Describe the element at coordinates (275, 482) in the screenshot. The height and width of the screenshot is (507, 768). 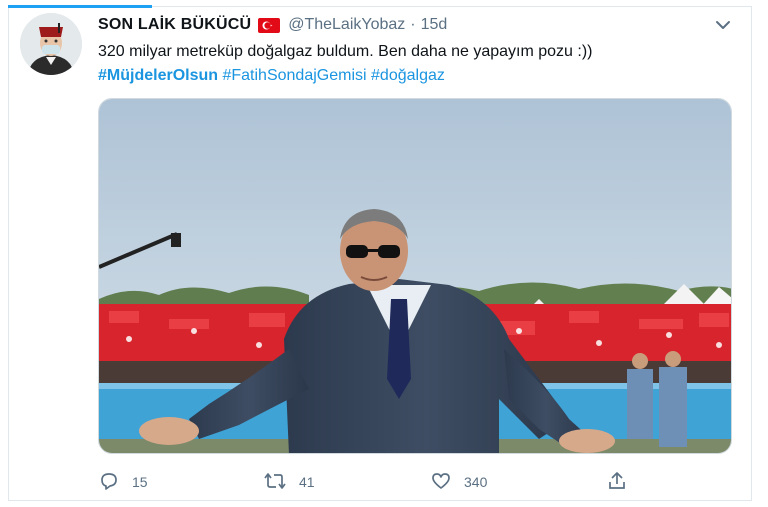
I see `retweet-icon` at that location.